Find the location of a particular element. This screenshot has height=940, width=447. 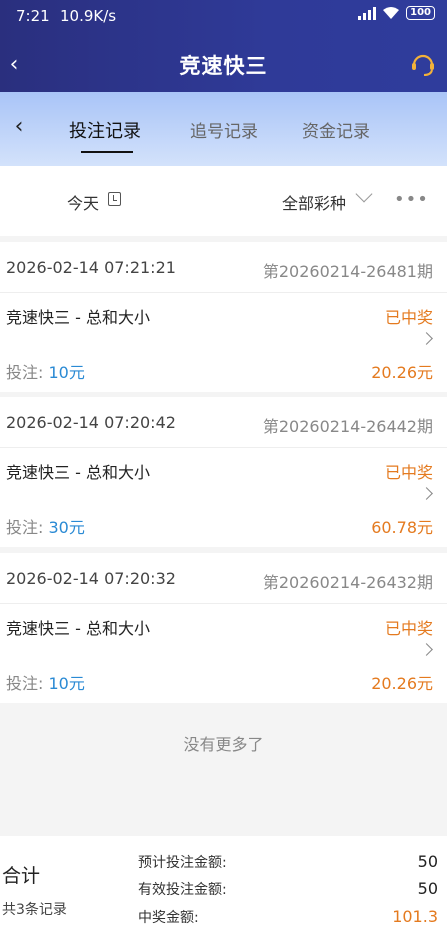

record-datetime: 2026-02-14 07:21:21 is located at coordinates (91, 267).